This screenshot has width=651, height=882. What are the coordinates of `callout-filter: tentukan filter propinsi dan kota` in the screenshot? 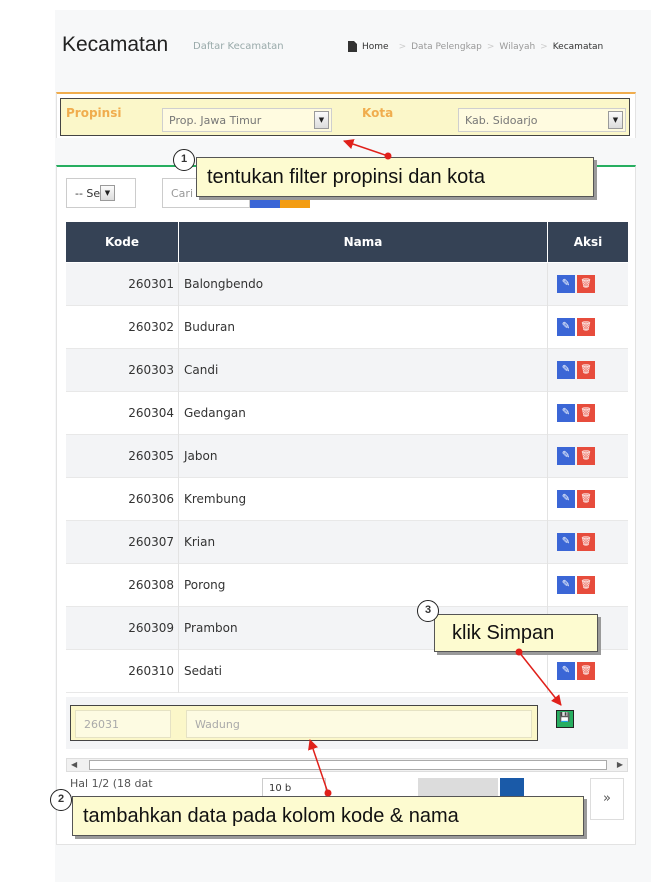 It's located at (395, 177).